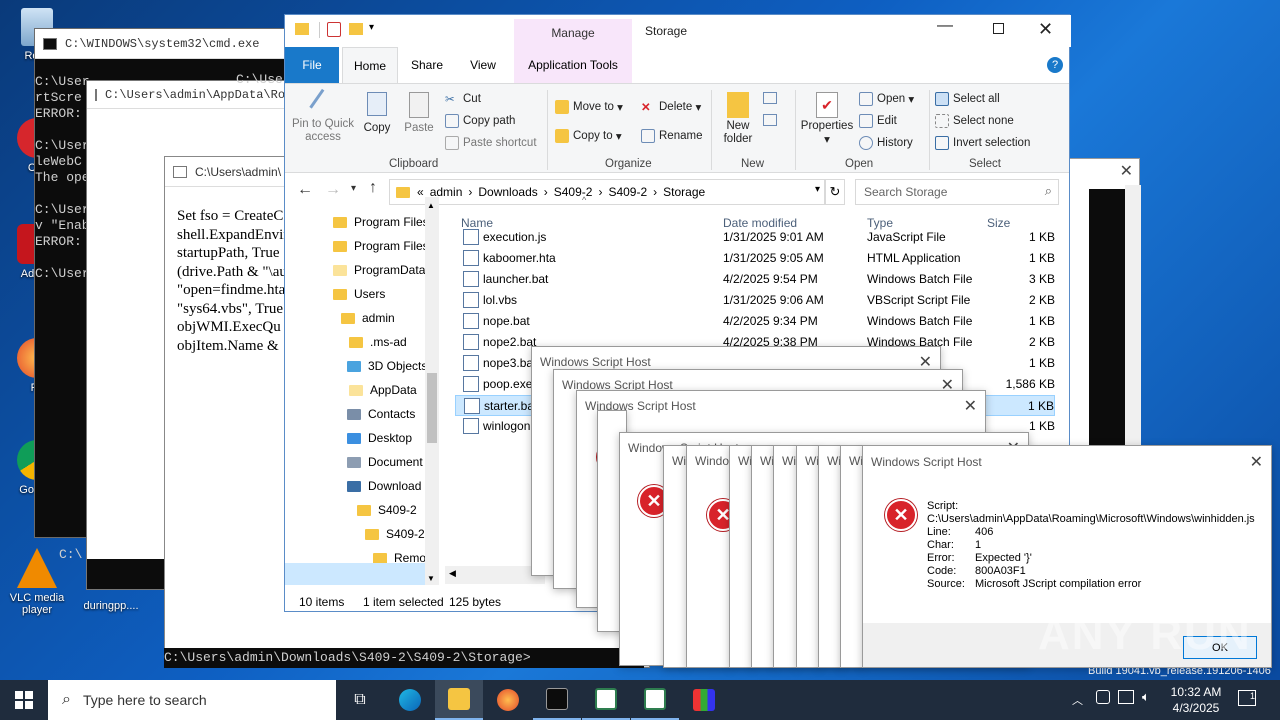  Describe the element at coordinates (878, 121) in the screenshot. I see `edit-button: Edit` at that location.